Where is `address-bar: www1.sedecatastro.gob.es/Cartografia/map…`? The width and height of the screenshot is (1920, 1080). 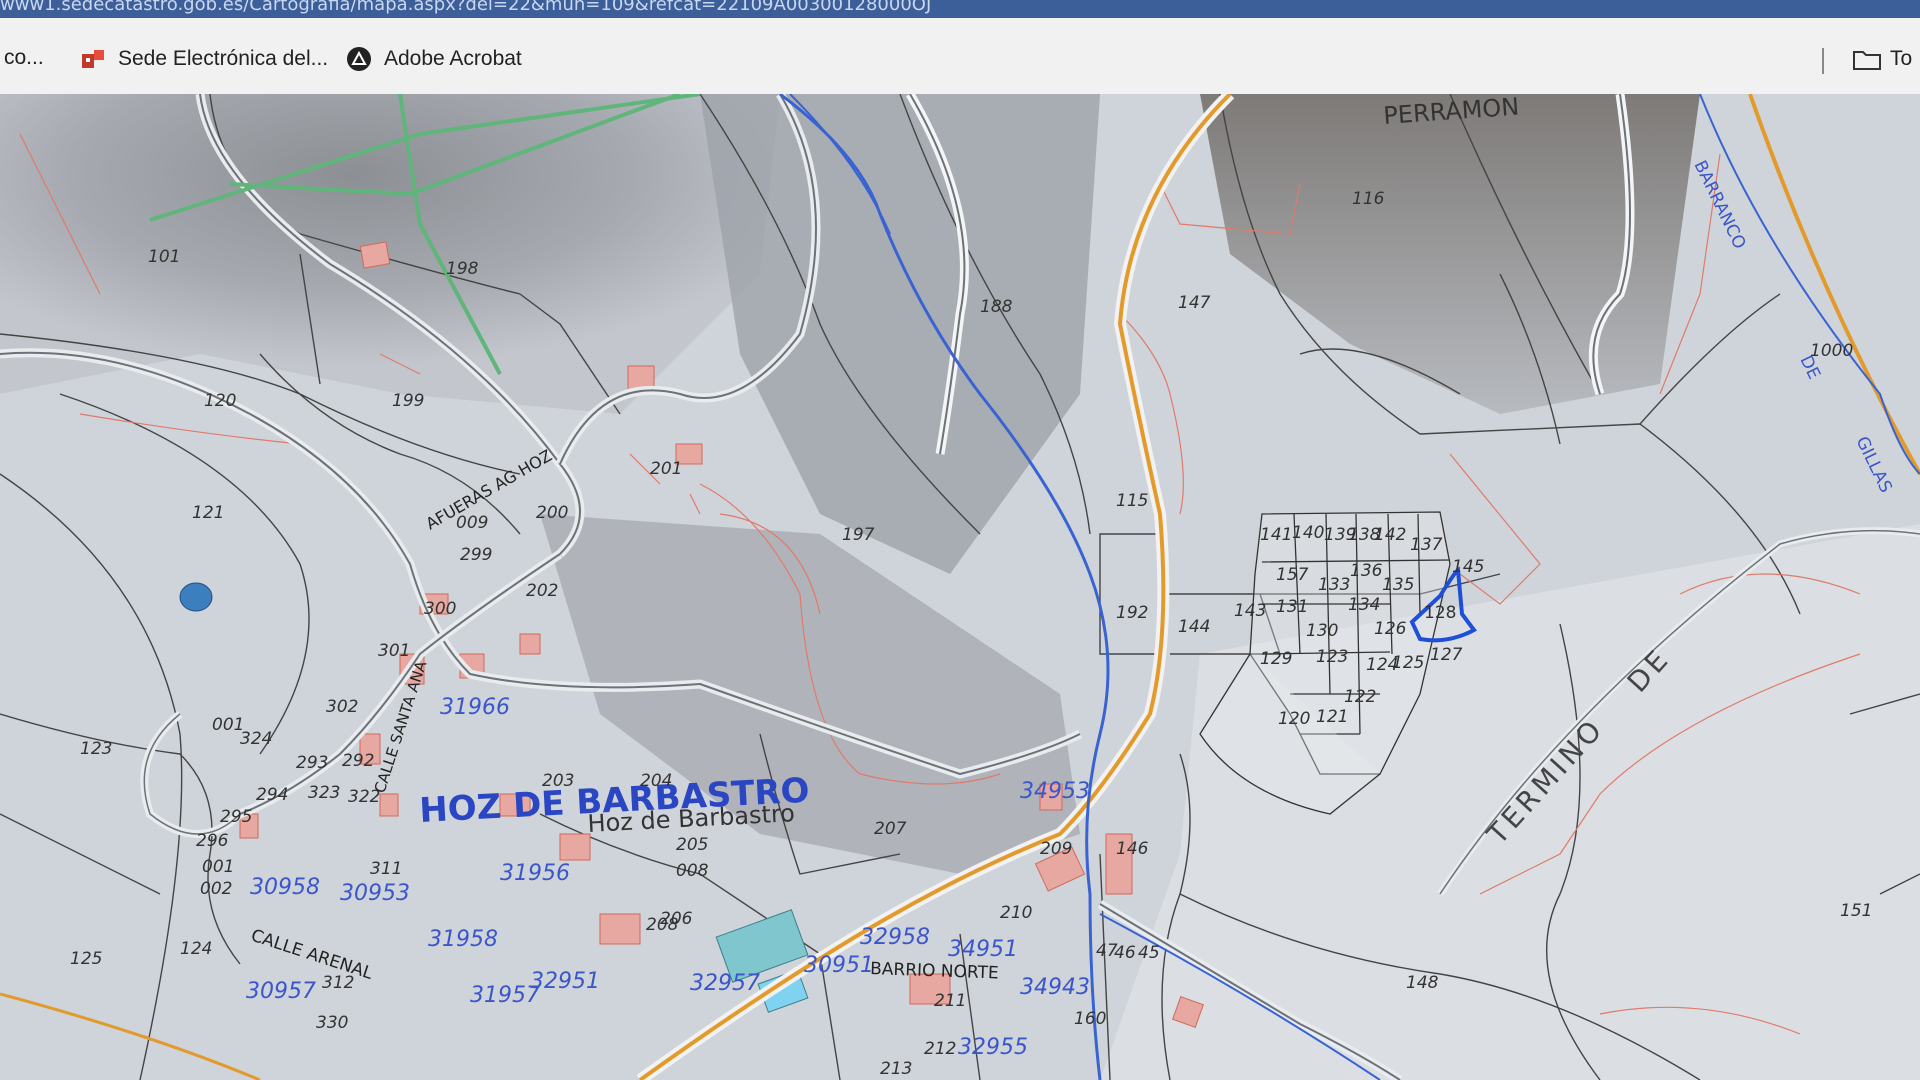
address-bar: www1.sedecatastro.gob.es/Cartografia/map… is located at coordinates (960, 9).